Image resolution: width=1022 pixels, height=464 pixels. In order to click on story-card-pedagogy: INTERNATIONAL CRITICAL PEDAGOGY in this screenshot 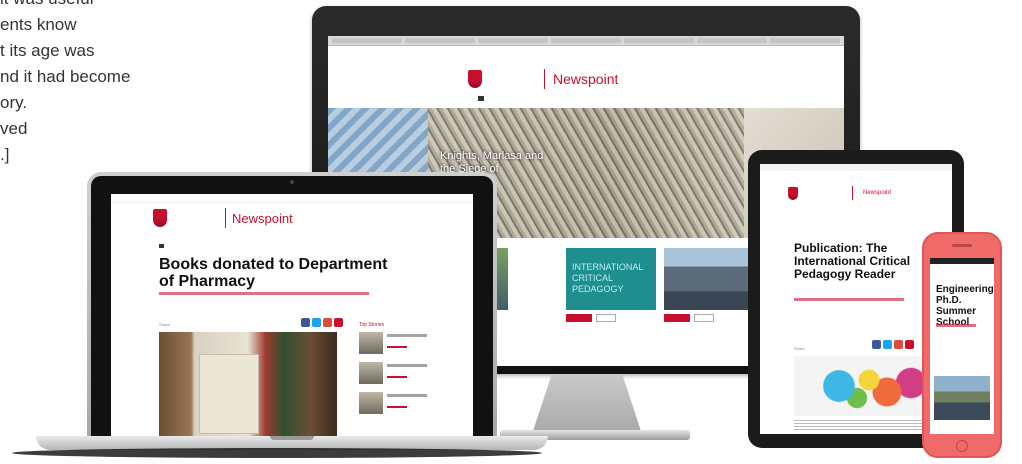, I will do `click(611, 279)`.